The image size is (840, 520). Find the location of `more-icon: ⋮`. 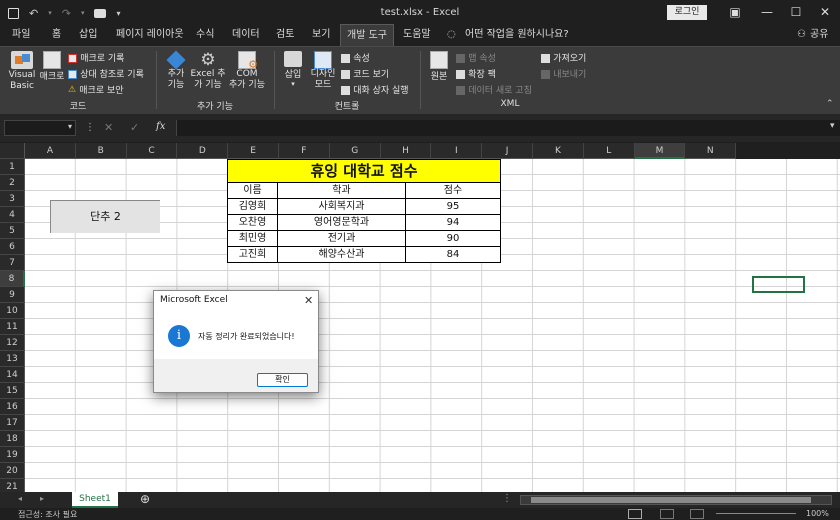

more-icon: ⋮ is located at coordinates (507, 498).